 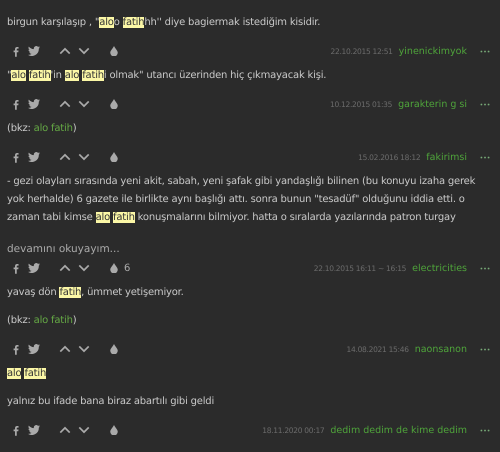 I want to click on author-link: yinenickimyok, so click(x=432, y=51).